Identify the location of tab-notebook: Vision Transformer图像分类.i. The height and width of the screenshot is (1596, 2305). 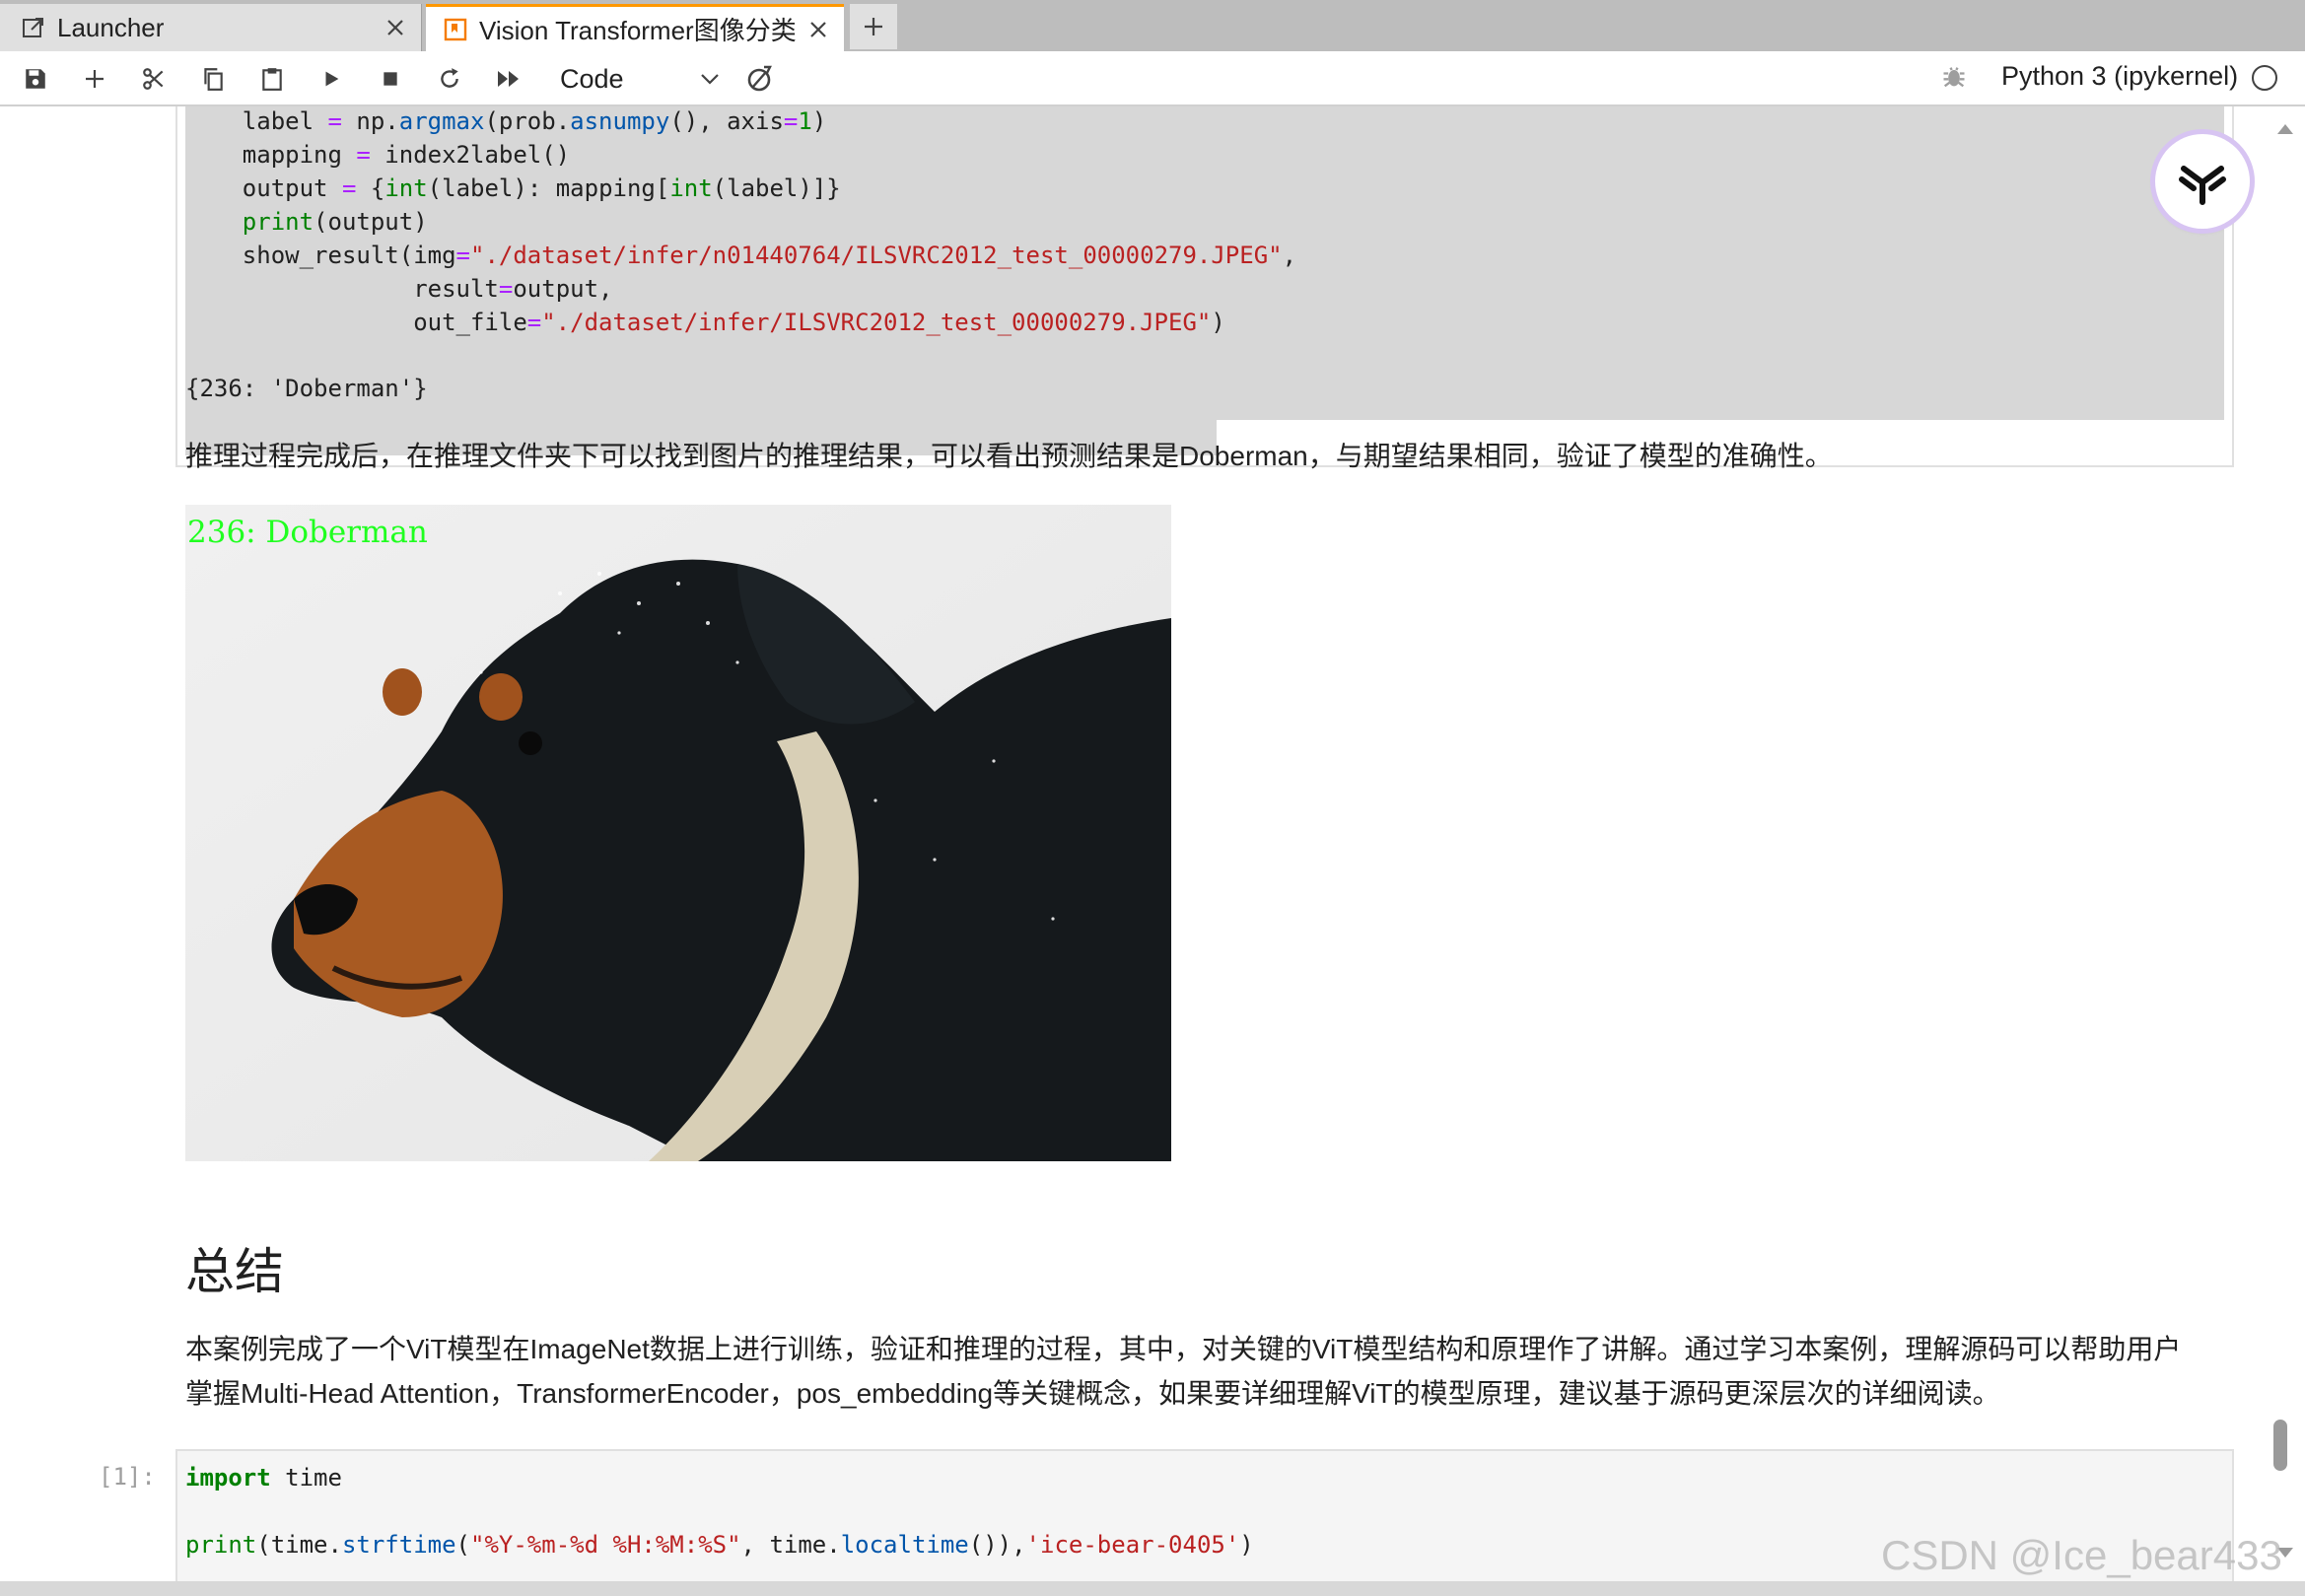
(635, 27).